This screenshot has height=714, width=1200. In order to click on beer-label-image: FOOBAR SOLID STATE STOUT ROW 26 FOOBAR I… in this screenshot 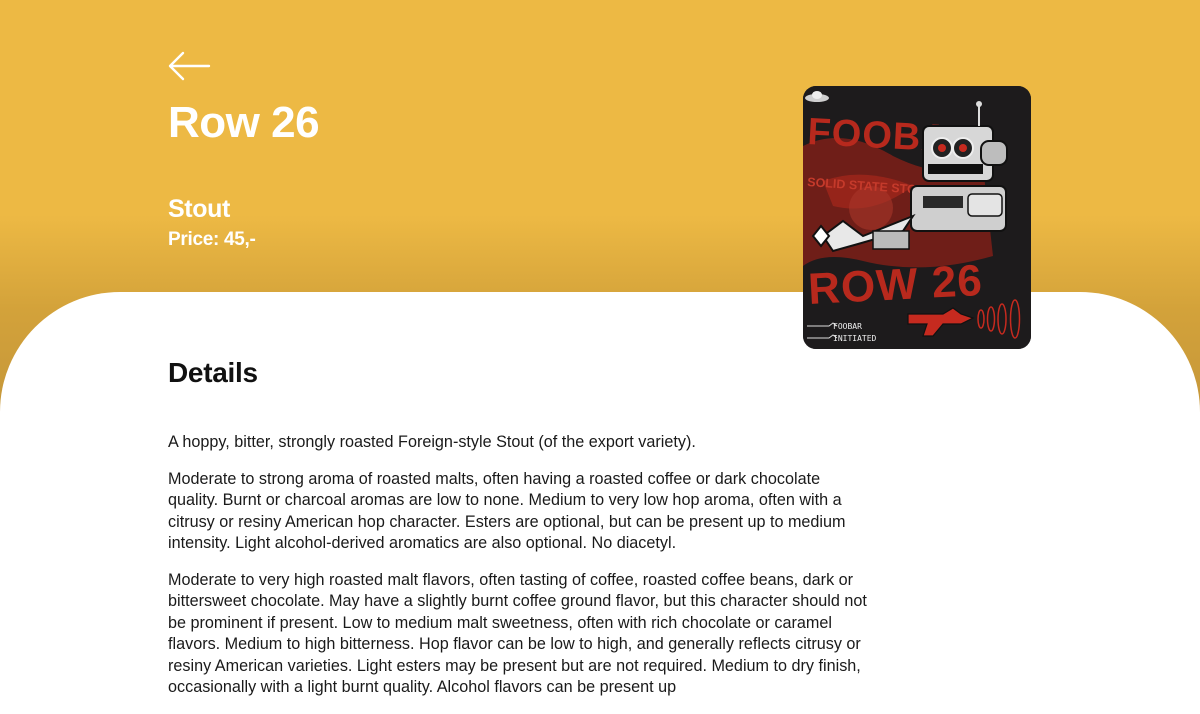, I will do `click(917, 217)`.